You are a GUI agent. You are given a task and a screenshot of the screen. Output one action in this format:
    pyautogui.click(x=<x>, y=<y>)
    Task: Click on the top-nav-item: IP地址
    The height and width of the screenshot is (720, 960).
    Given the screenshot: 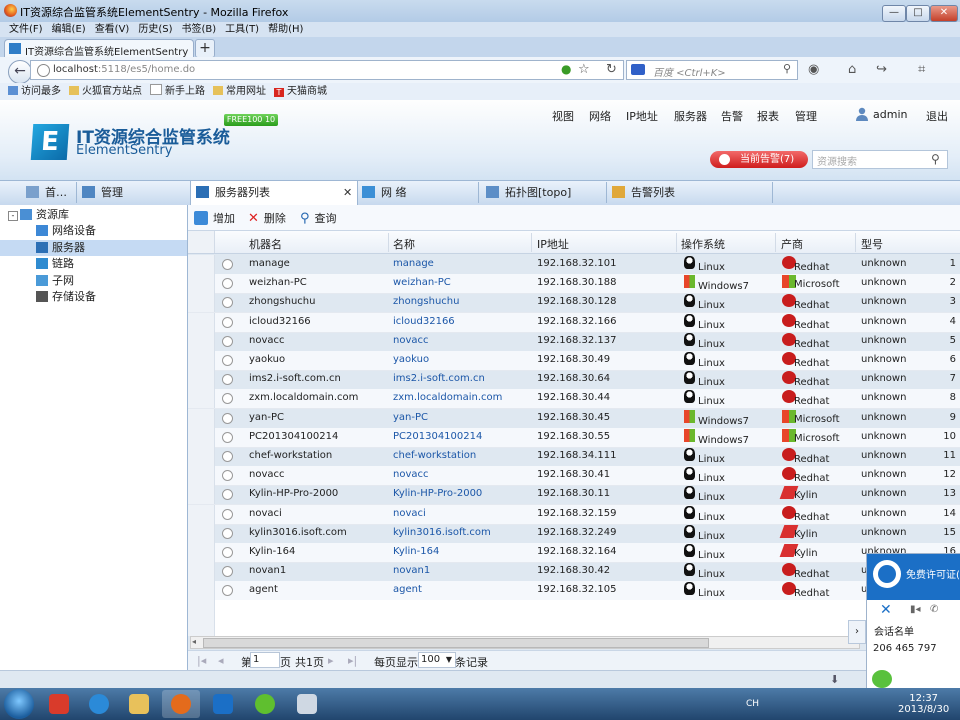 What is the action you would take?
    pyautogui.click(x=642, y=116)
    